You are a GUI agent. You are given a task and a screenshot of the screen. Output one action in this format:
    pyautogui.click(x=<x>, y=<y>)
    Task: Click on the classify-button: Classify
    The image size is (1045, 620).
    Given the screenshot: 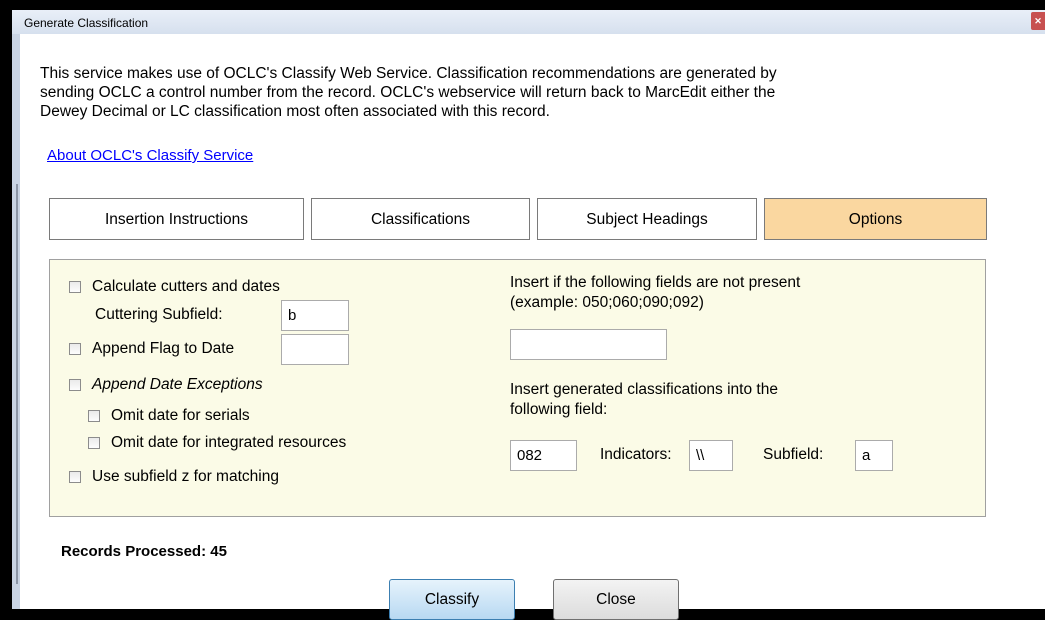 What is the action you would take?
    pyautogui.click(x=452, y=599)
    